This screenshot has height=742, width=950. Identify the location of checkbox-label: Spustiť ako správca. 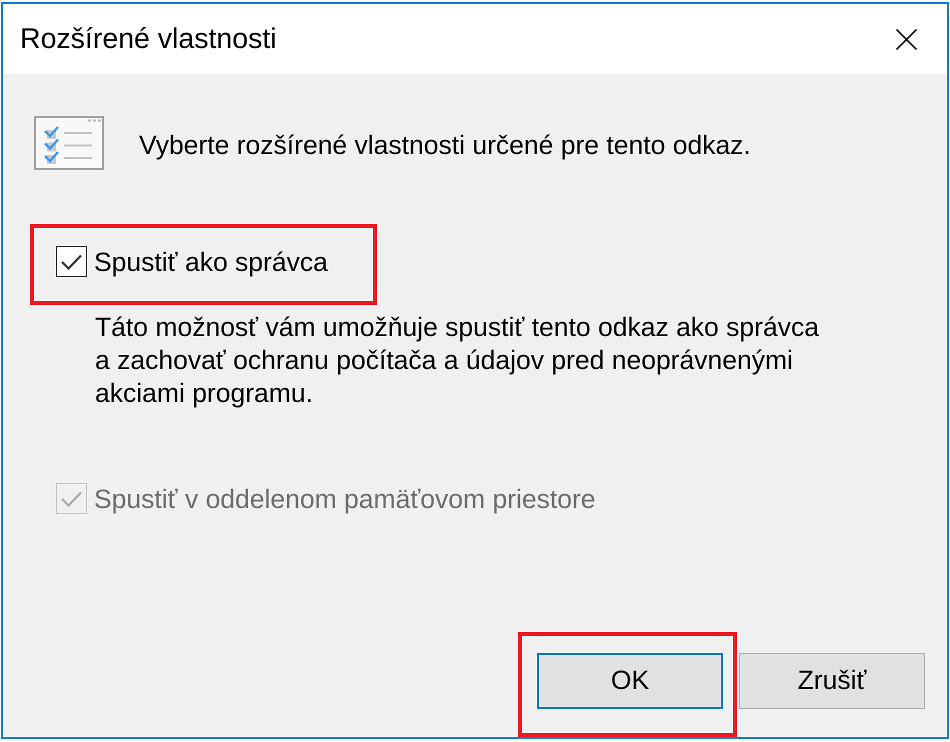
(211, 261).